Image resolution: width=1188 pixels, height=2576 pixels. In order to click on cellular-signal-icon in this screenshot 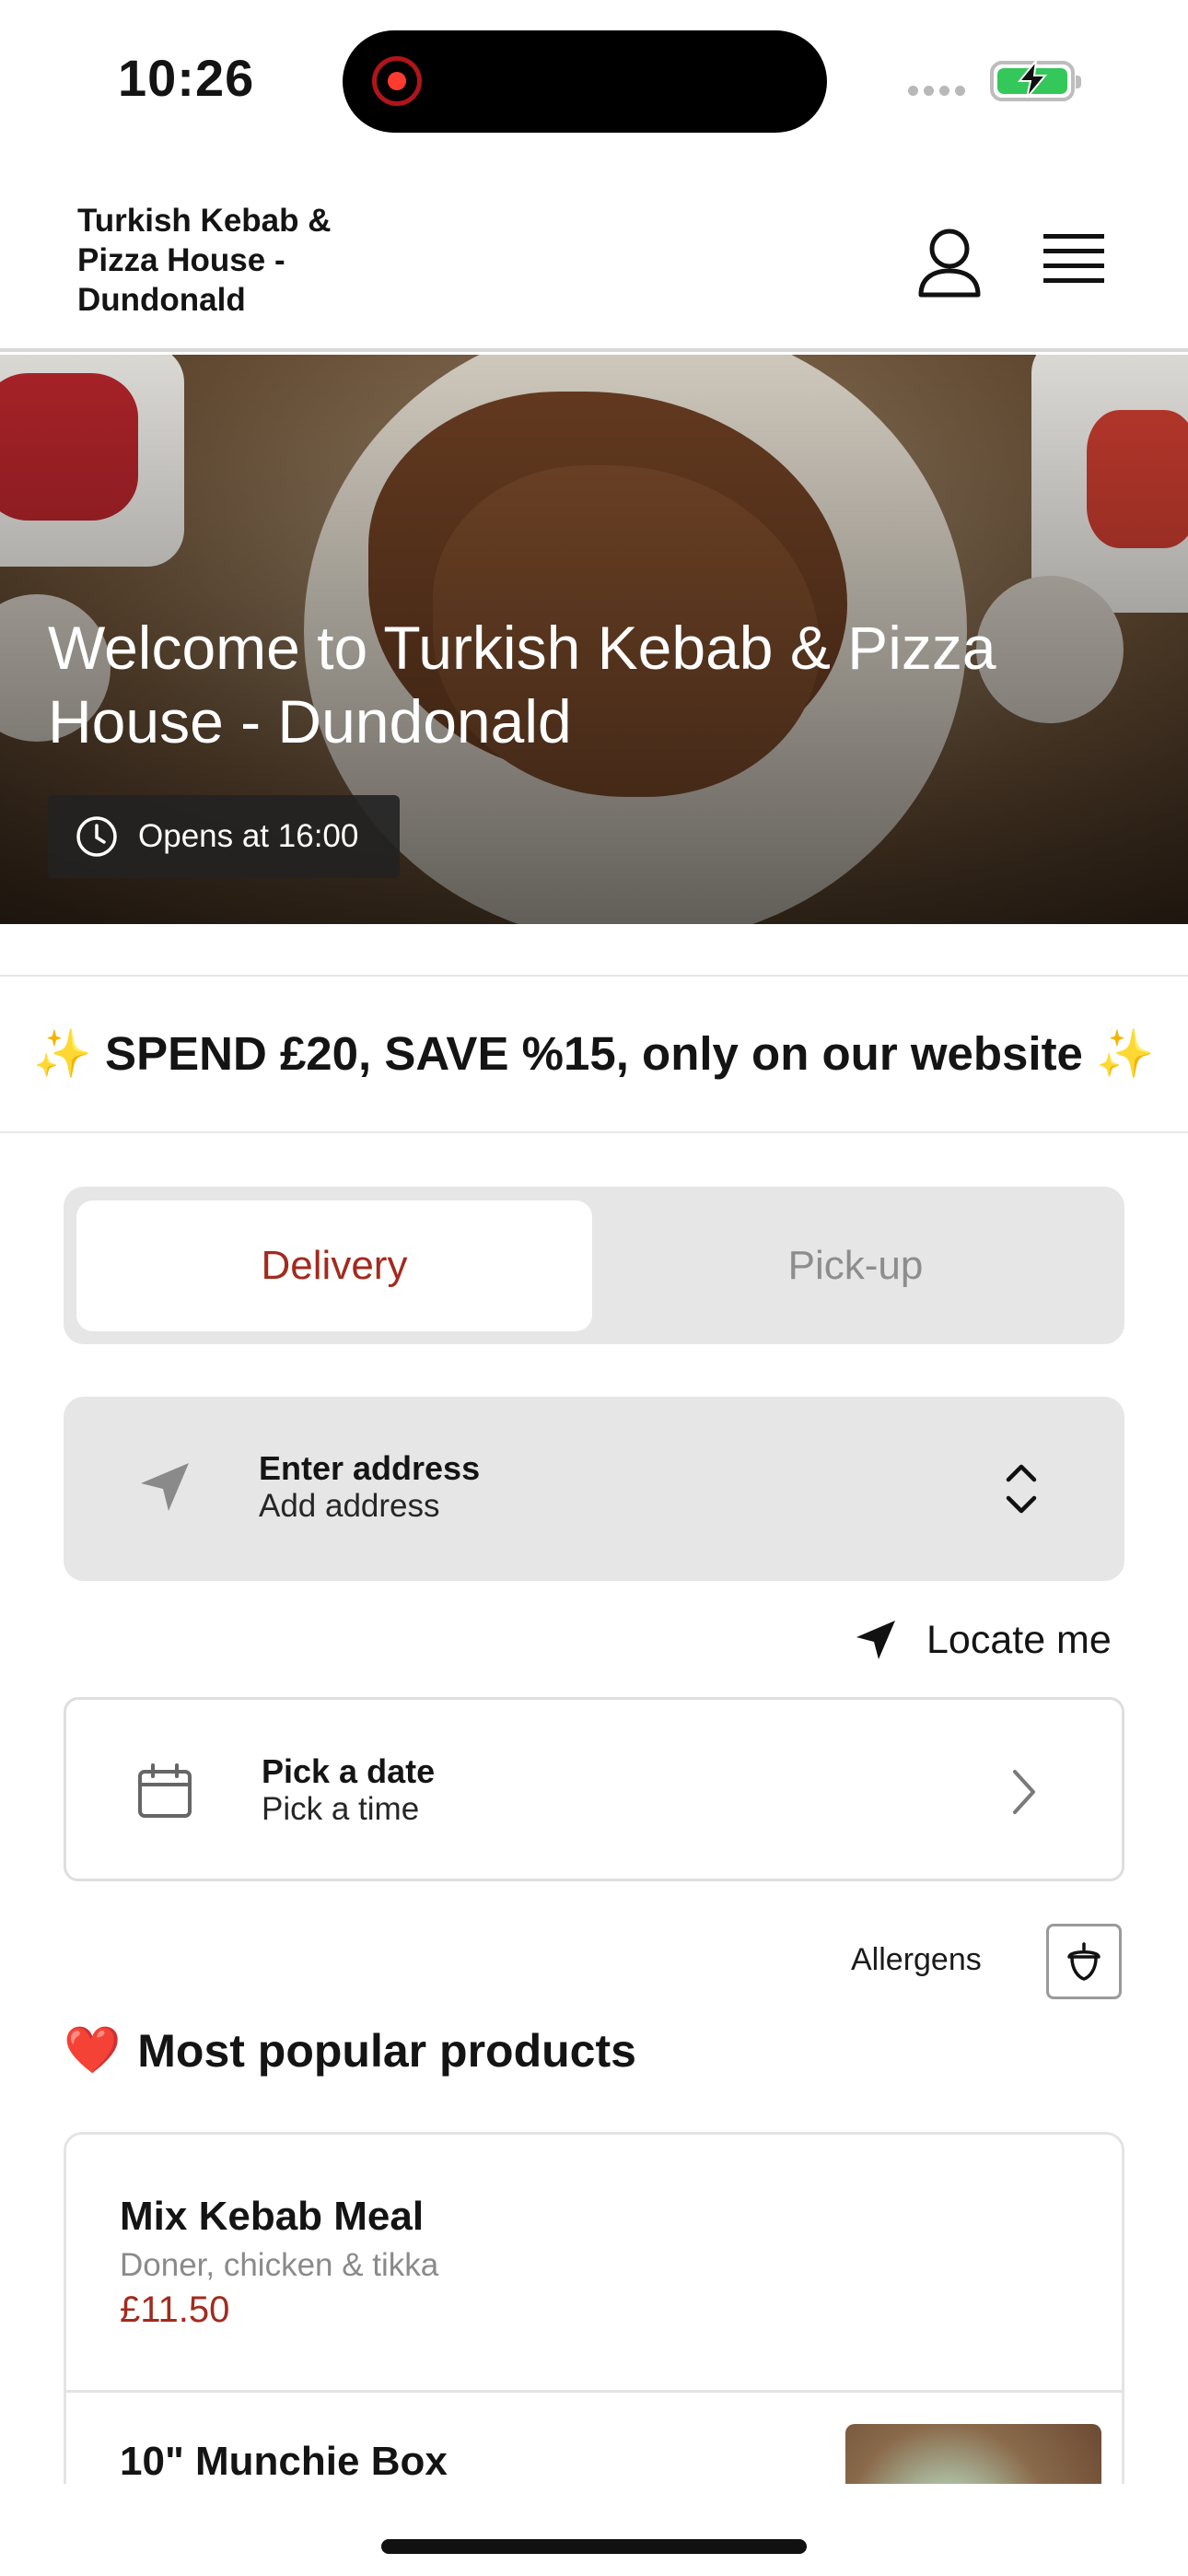, I will do `click(937, 91)`.